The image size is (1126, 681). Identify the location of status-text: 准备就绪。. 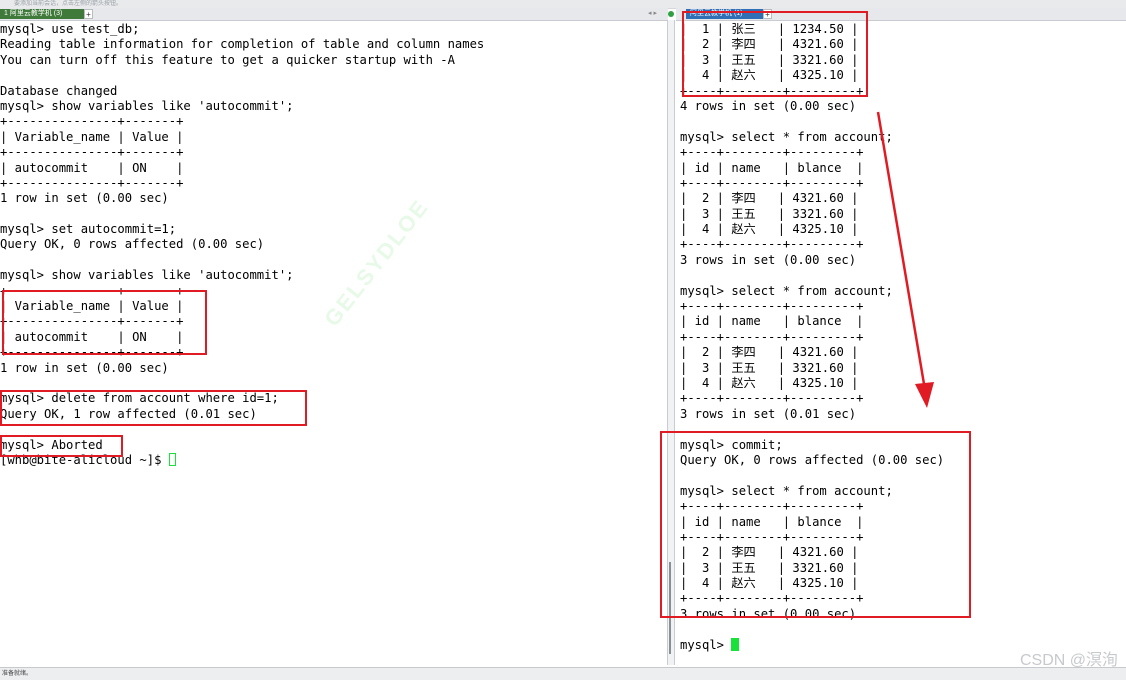
(17, 674).